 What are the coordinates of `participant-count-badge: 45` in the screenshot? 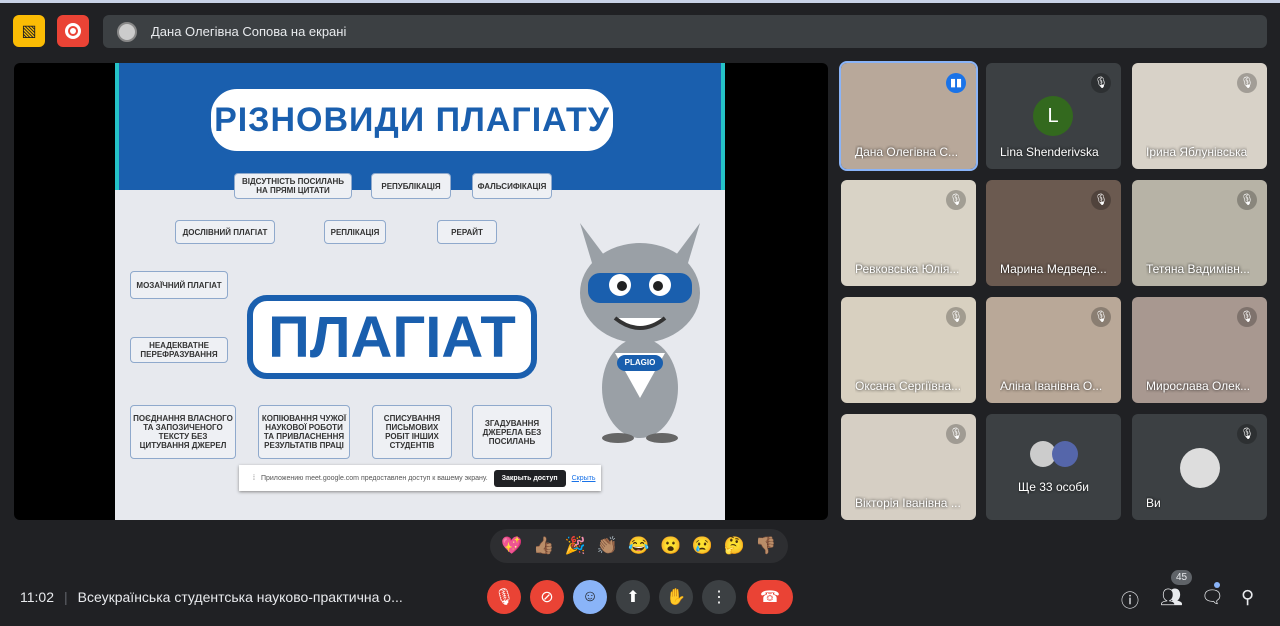 It's located at (1182, 577).